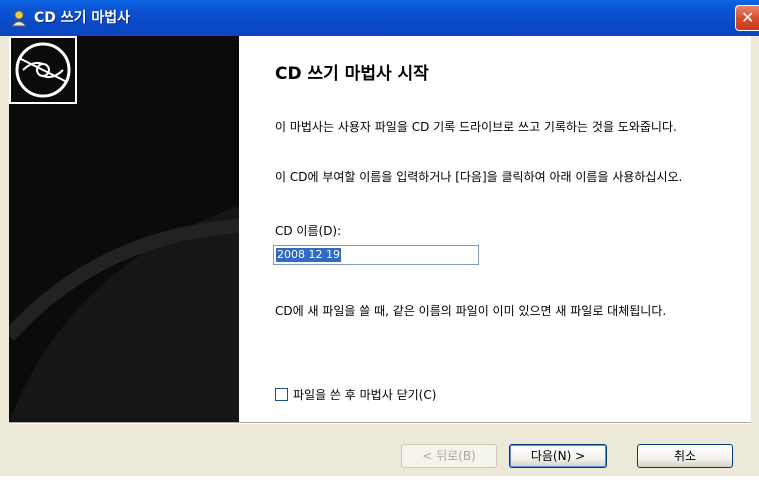 The image size is (759, 483). Describe the element at coordinates (43, 70) in the screenshot. I see `cd-disc-icon` at that location.